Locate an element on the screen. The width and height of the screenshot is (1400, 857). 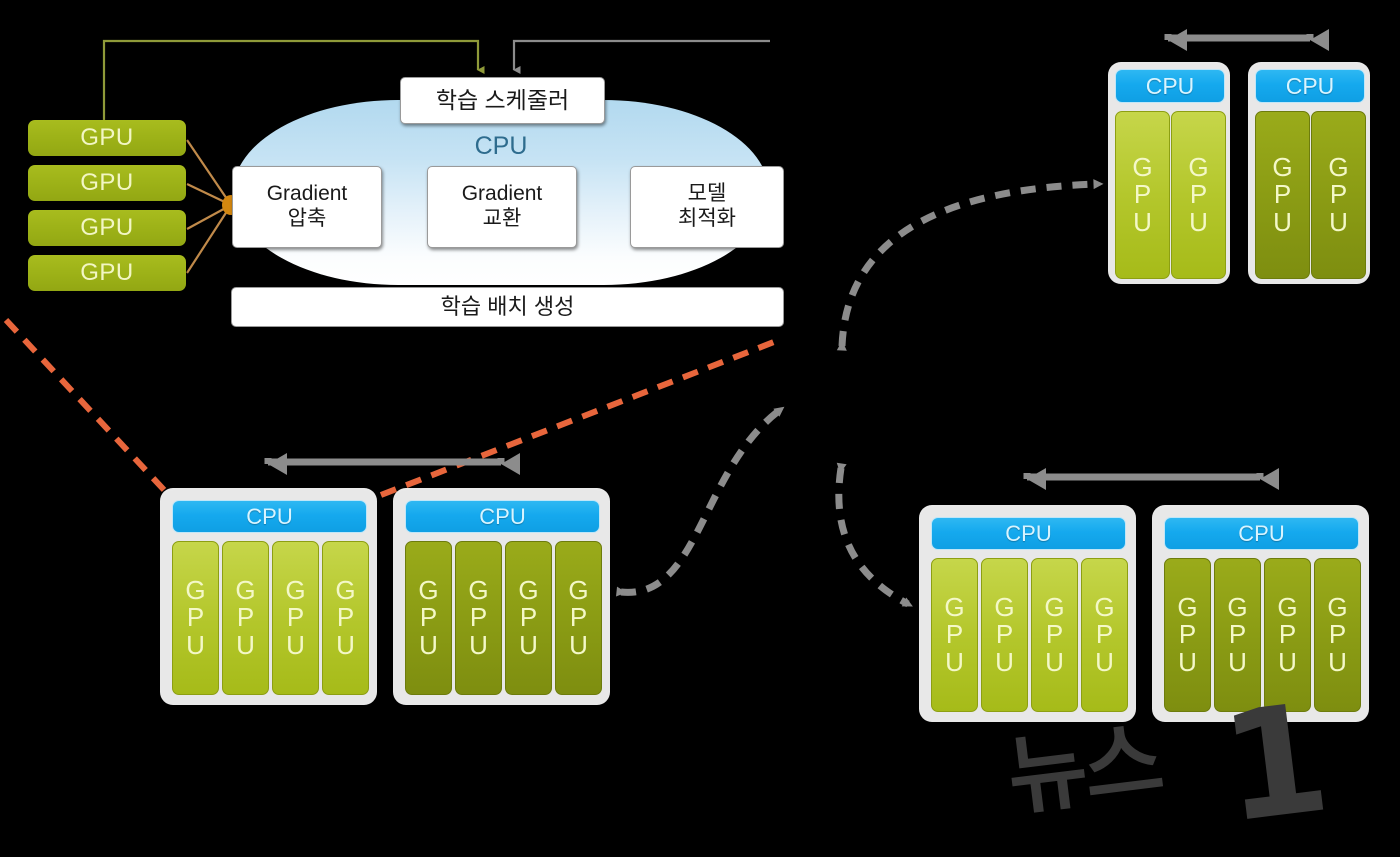
node-br-1: CPU G P U G P U G P U G P U is located at coordinates (1027, 613).